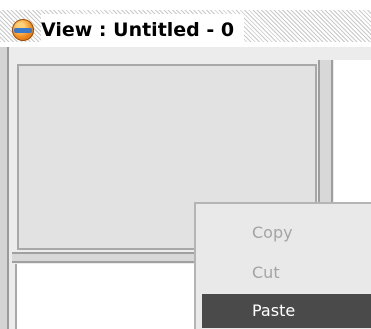  What do you see at coordinates (4, 188) in the screenshot?
I see `window-left-border` at bounding box center [4, 188].